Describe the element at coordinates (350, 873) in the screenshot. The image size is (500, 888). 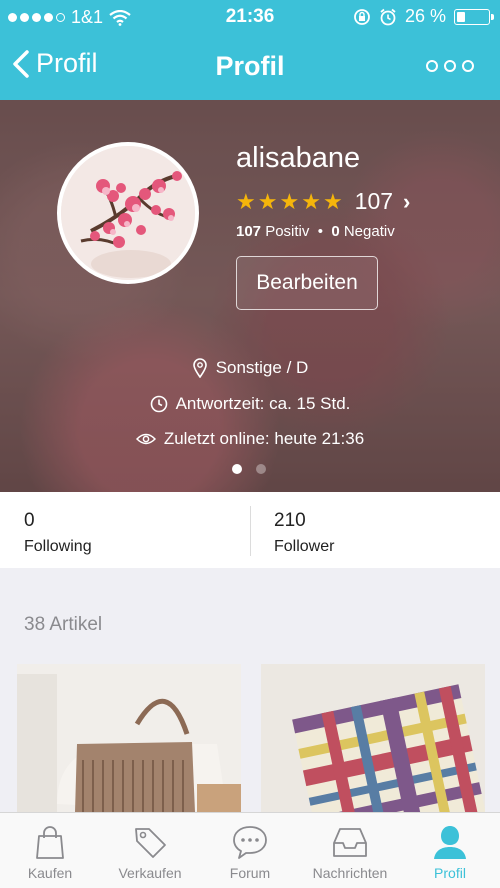
I see `tab-label: Nachrichten` at that location.